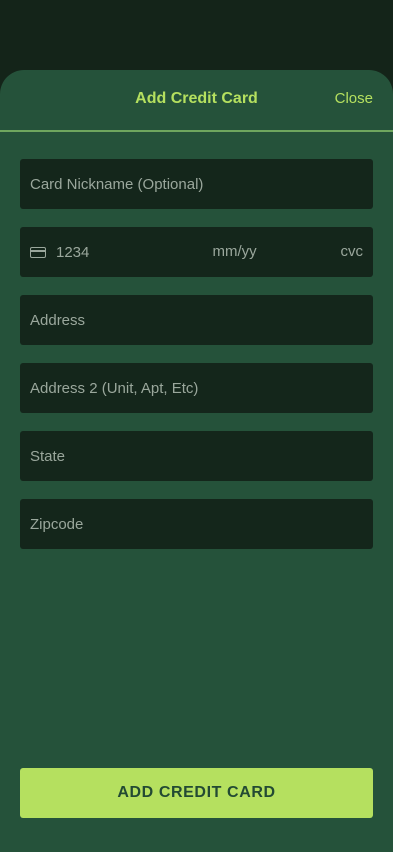 The height and width of the screenshot is (852, 393). I want to click on state-input, so click(196, 456).